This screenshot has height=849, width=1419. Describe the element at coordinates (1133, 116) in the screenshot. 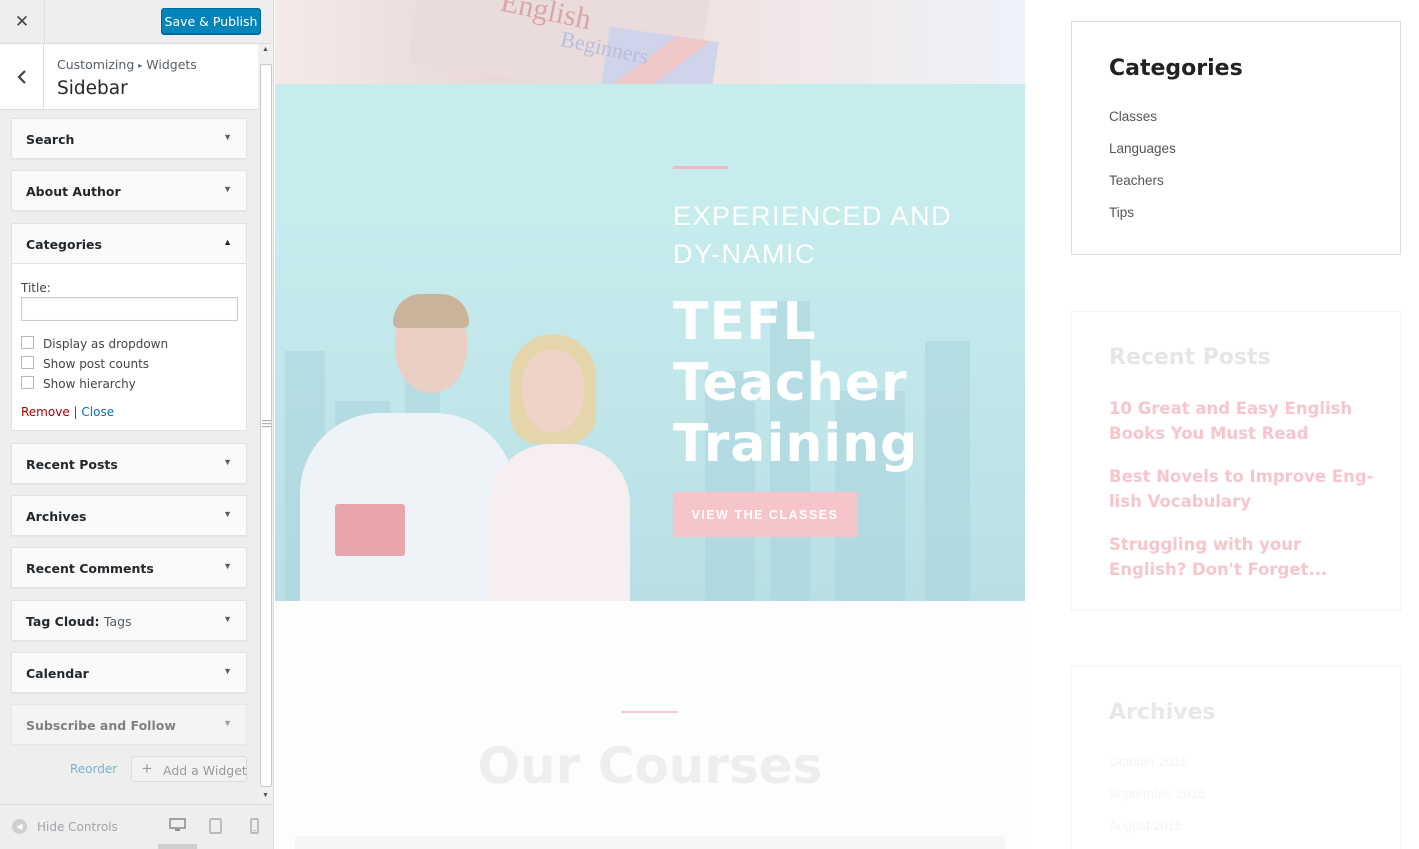

I see `category-link: Classes` at that location.